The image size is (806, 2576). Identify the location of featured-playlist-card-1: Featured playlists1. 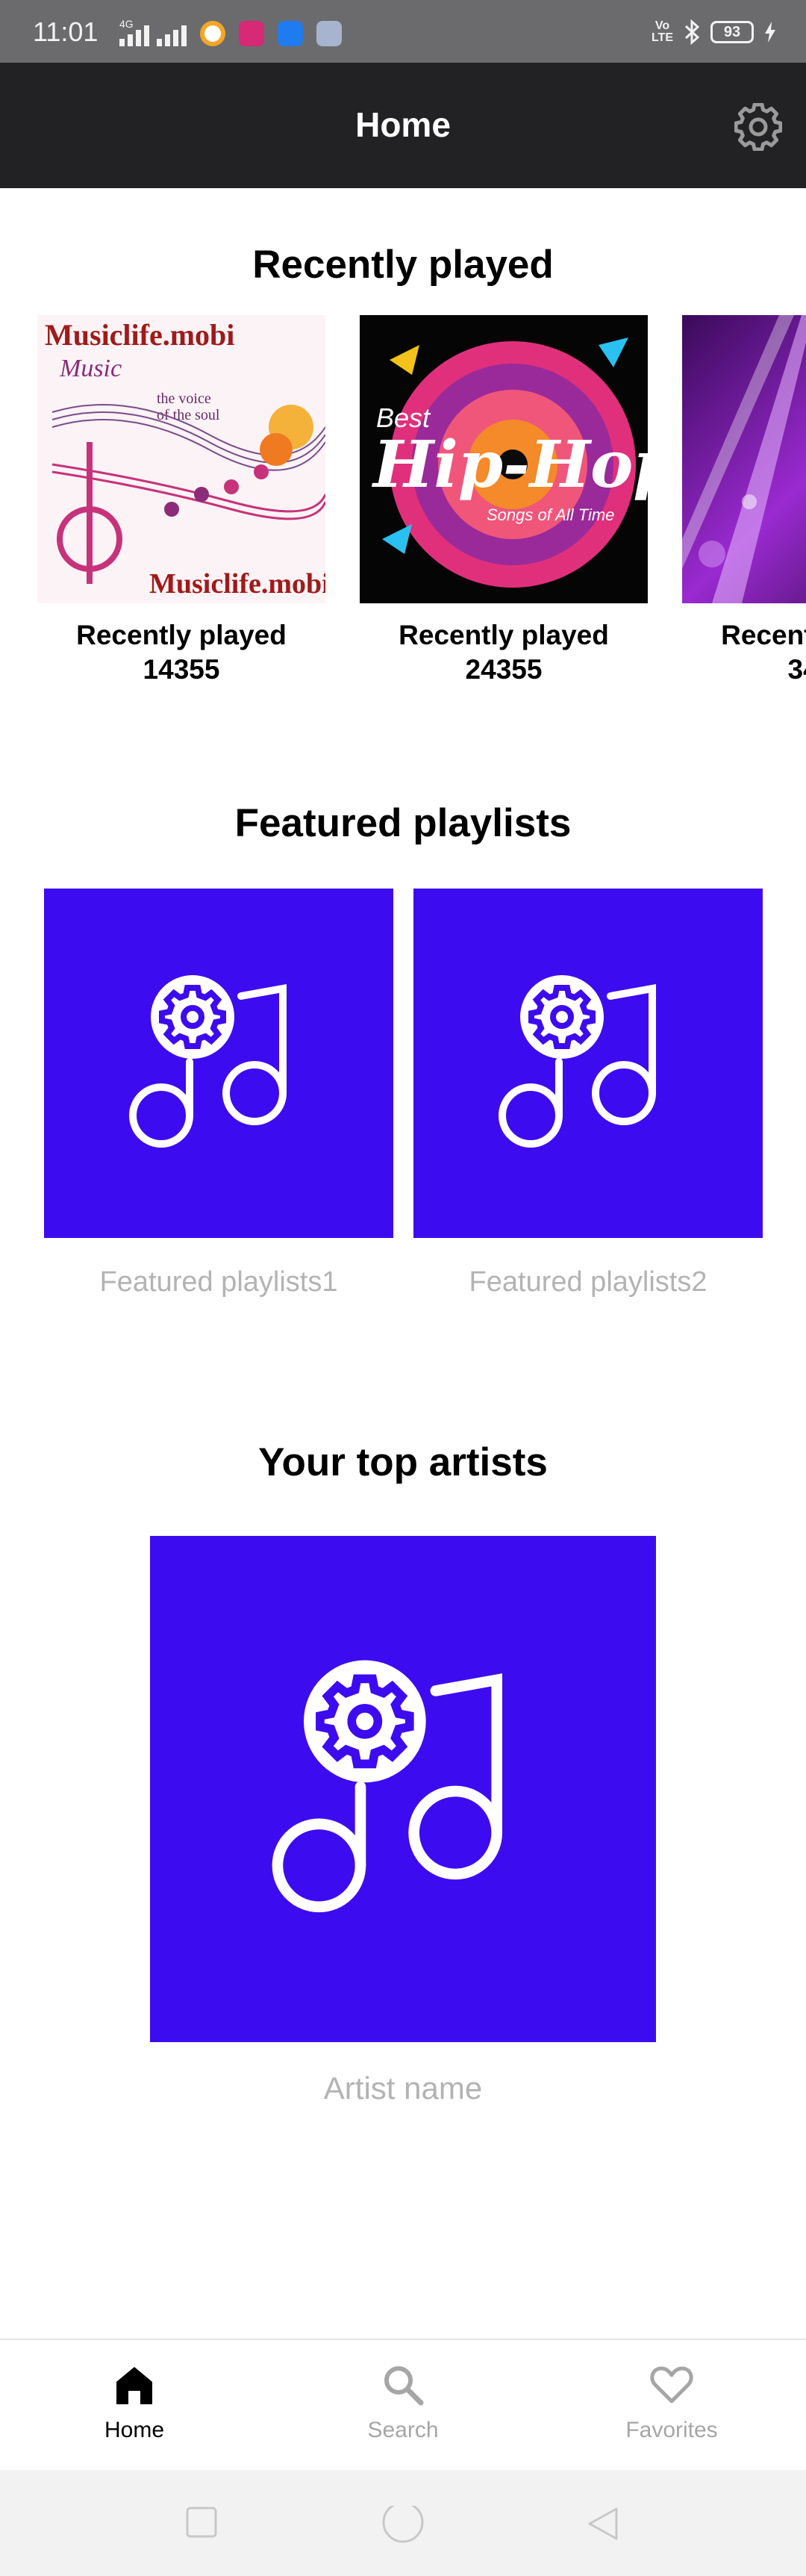
(219, 1093).